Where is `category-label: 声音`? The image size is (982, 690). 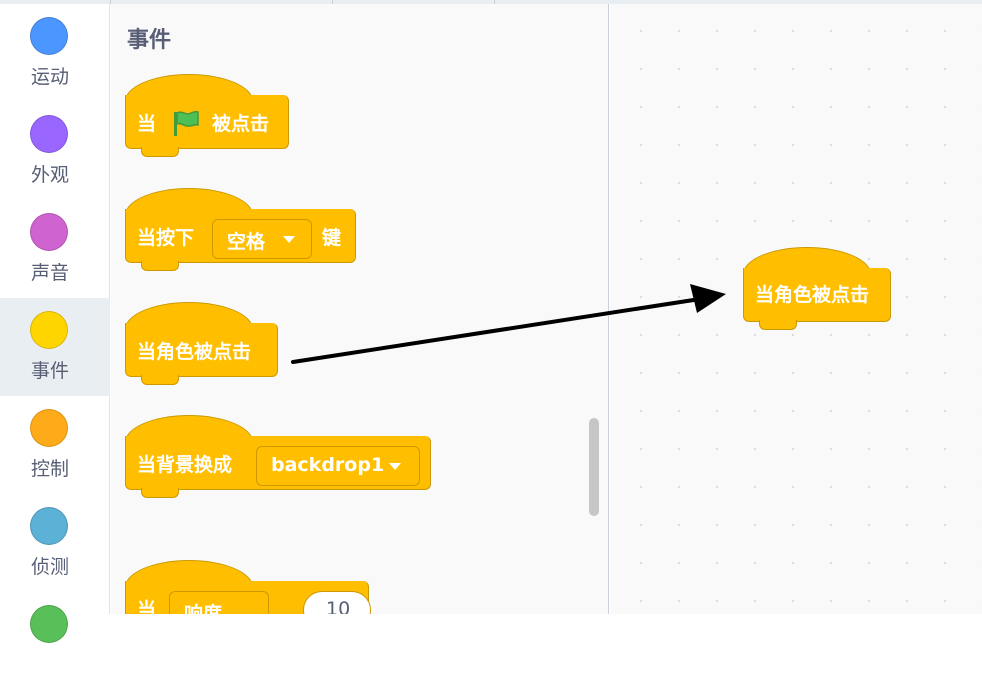
category-label: 声音 is located at coordinates (49, 273).